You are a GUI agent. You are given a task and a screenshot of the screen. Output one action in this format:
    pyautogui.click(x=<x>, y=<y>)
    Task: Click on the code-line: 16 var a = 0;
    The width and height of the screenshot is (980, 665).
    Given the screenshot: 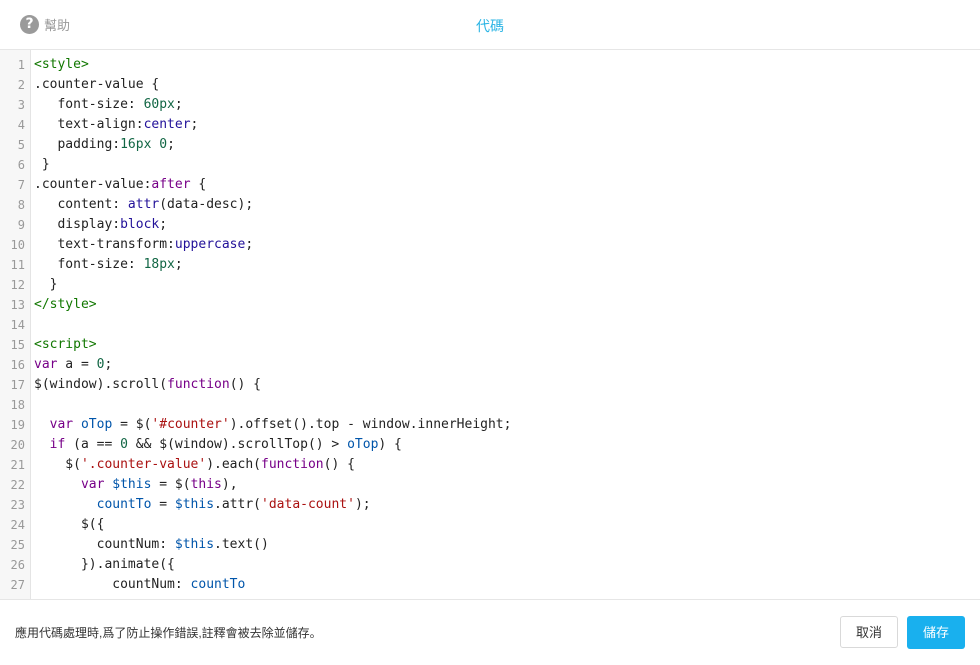 What is the action you would take?
    pyautogui.click(x=490, y=365)
    